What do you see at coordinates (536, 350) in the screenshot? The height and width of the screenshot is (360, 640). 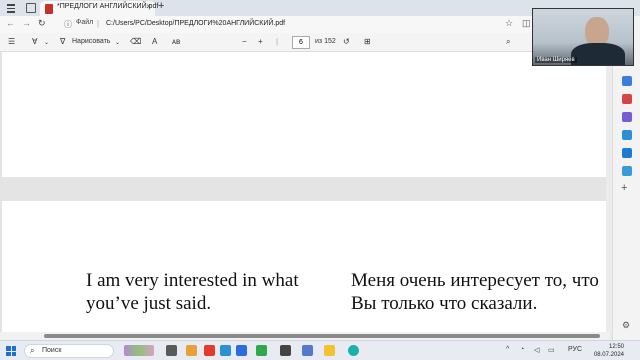 I see `volume-icon: ◁` at bounding box center [536, 350].